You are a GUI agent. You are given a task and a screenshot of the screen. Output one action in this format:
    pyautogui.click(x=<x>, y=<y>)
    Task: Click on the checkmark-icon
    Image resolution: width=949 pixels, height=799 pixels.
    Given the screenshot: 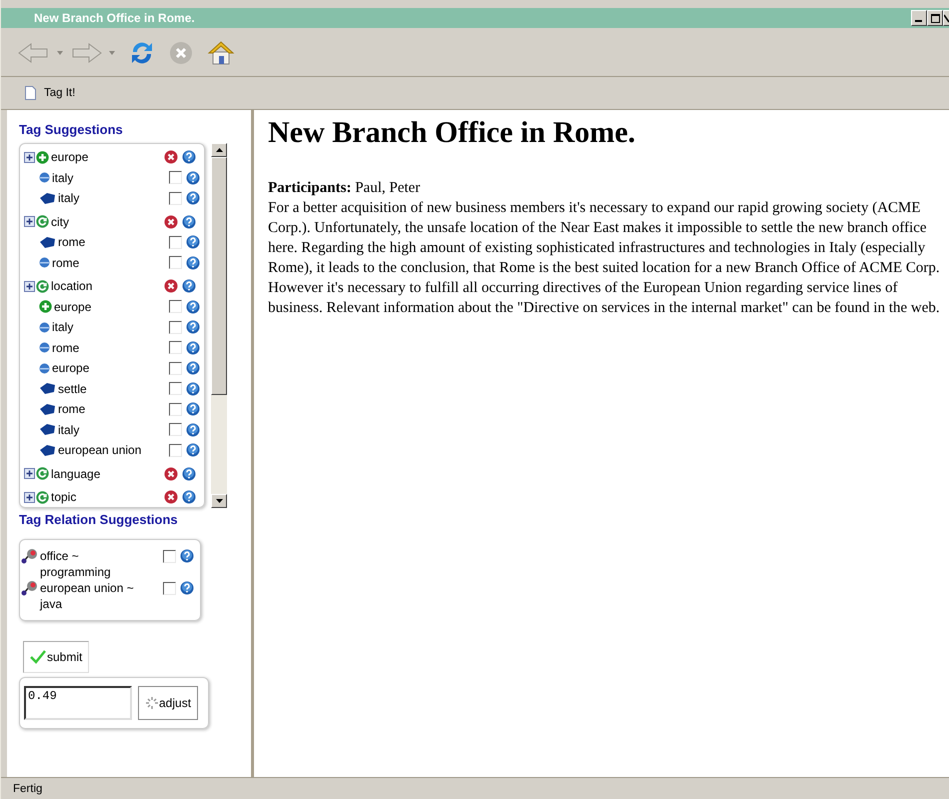 What is the action you would take?
    pyautogui.click(x=38, y=657)
    